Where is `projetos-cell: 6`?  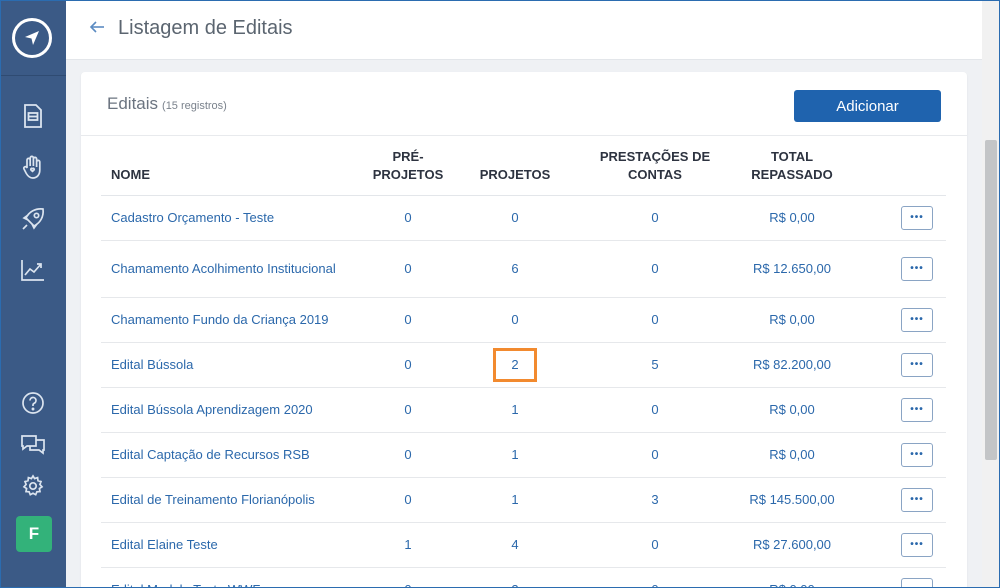
projetos-cell: 6 is located at coordinates (515, 269).